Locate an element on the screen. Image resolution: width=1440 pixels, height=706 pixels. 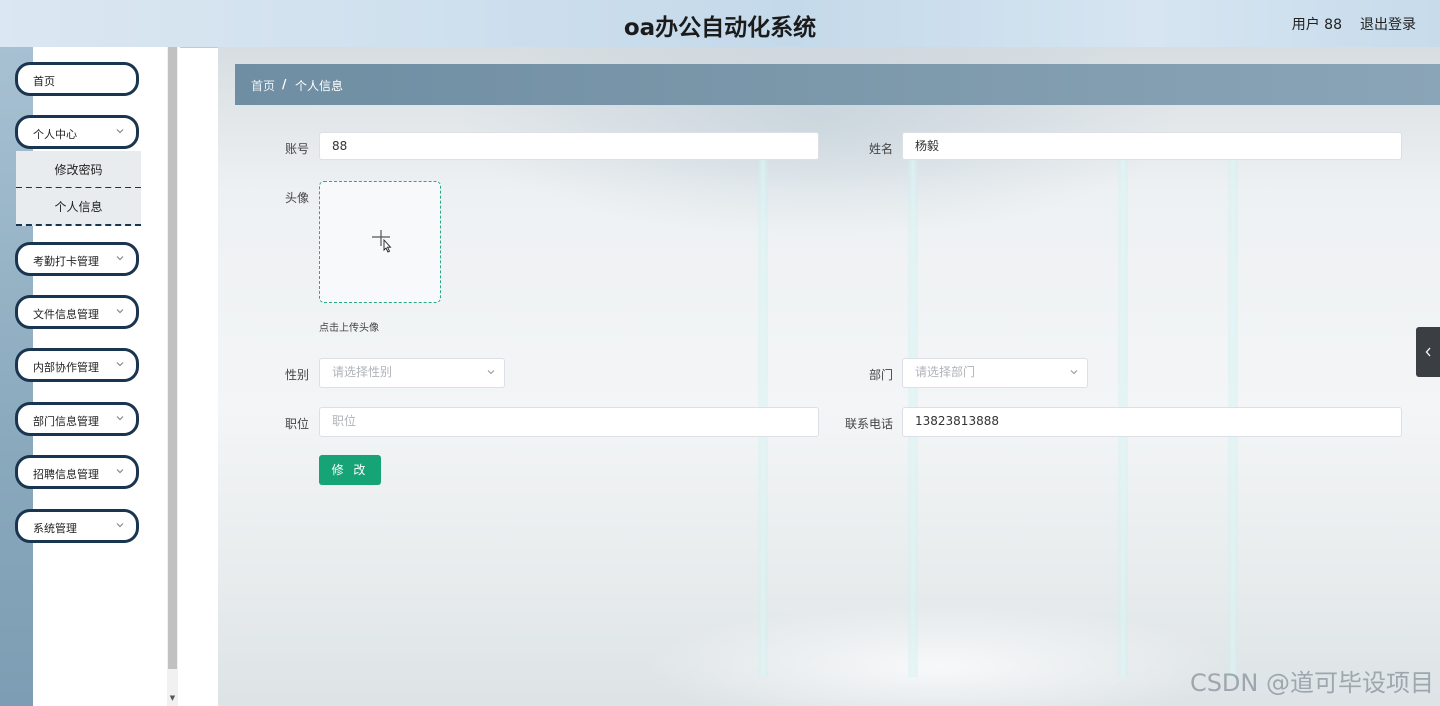
name-field: 杨毅 is located at coordinates (1152, 146).